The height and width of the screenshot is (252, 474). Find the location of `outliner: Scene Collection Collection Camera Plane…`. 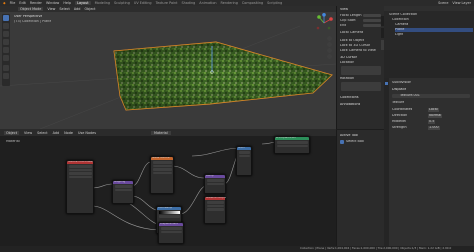

outliner: Scene Collection Collection Camera Plane… is located at coordinates (429, 28).